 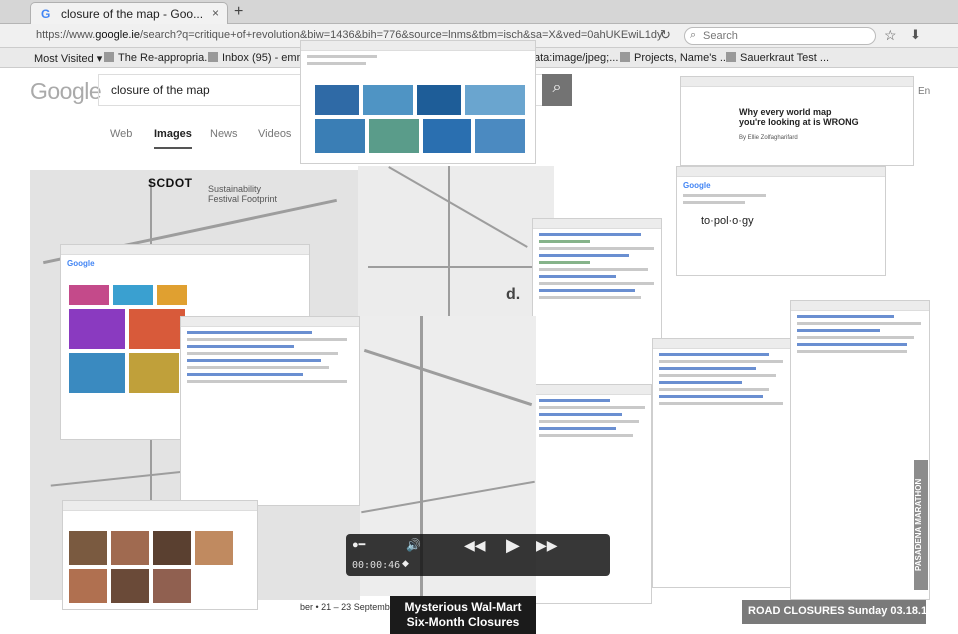 What do you see at coordinates (625, 57) in the screenshot?
I see `page-icon` at bounding box center [625, 57].